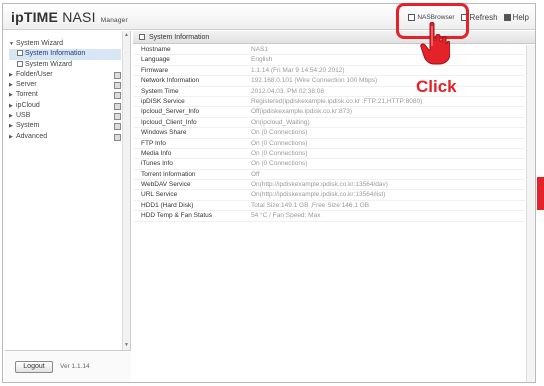 Image resolution: width=544 pixels, height=386 pixels. Describe the element at coordinates (507, 17) in the screenshot. I see `help-icon` at that location.